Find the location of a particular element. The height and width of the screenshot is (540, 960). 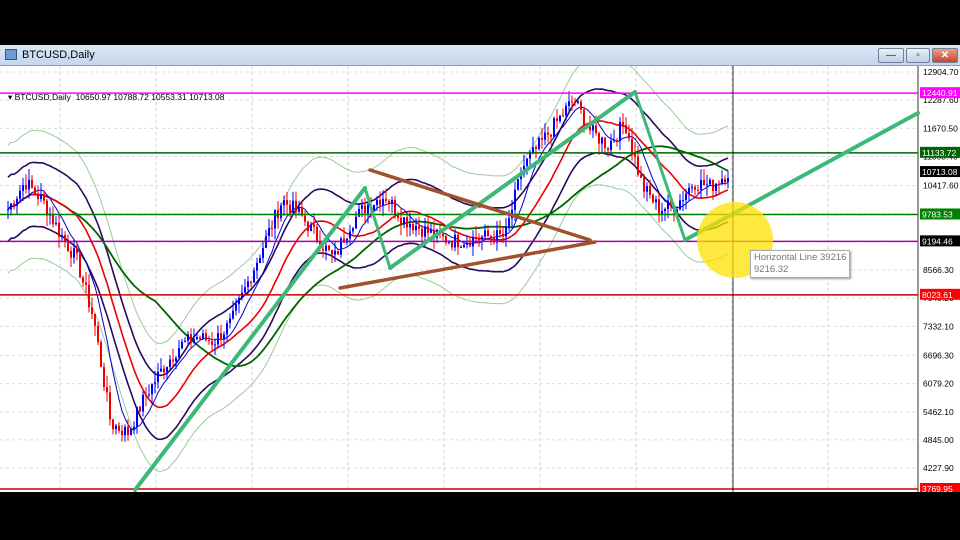

close-button: ✕ is located at coordinates (945, 55).